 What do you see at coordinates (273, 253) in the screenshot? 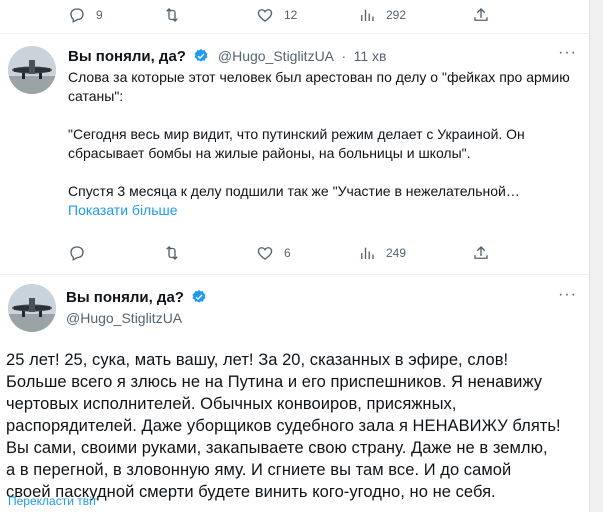
I see `like-button: 6` at bounding box center [273, 253].